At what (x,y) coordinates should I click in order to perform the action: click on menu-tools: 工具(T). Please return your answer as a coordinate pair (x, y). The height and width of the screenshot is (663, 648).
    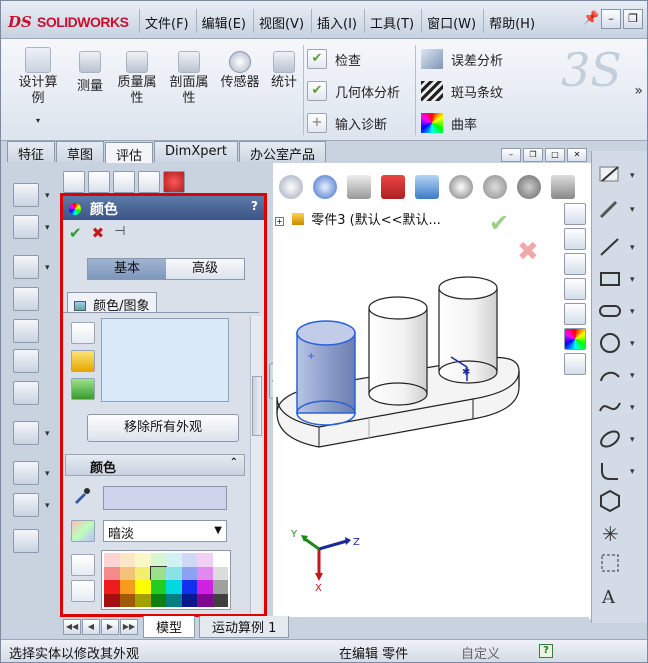
    Looking at the image, I should click on (391, 21).